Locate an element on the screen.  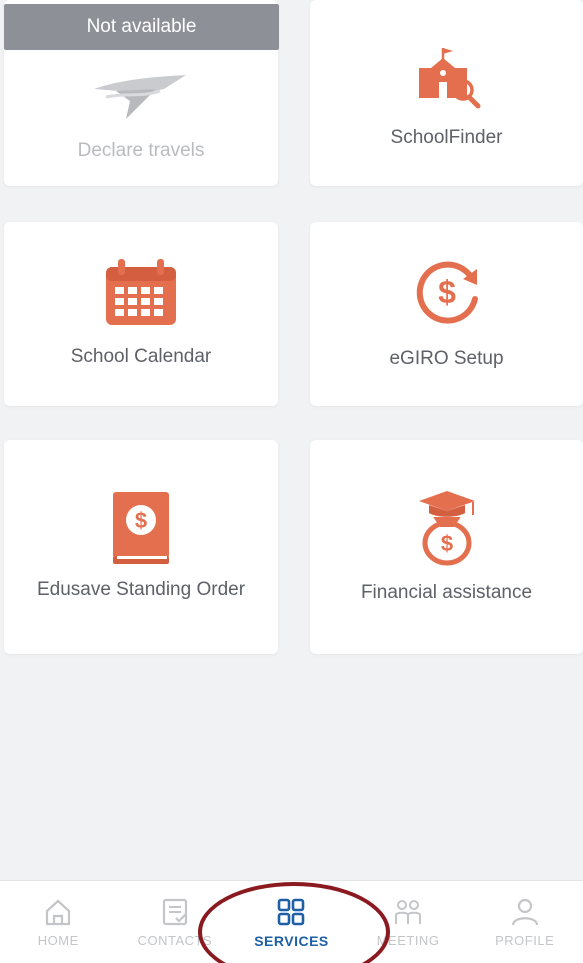
grid-icon is located at coordinates (291, 911).